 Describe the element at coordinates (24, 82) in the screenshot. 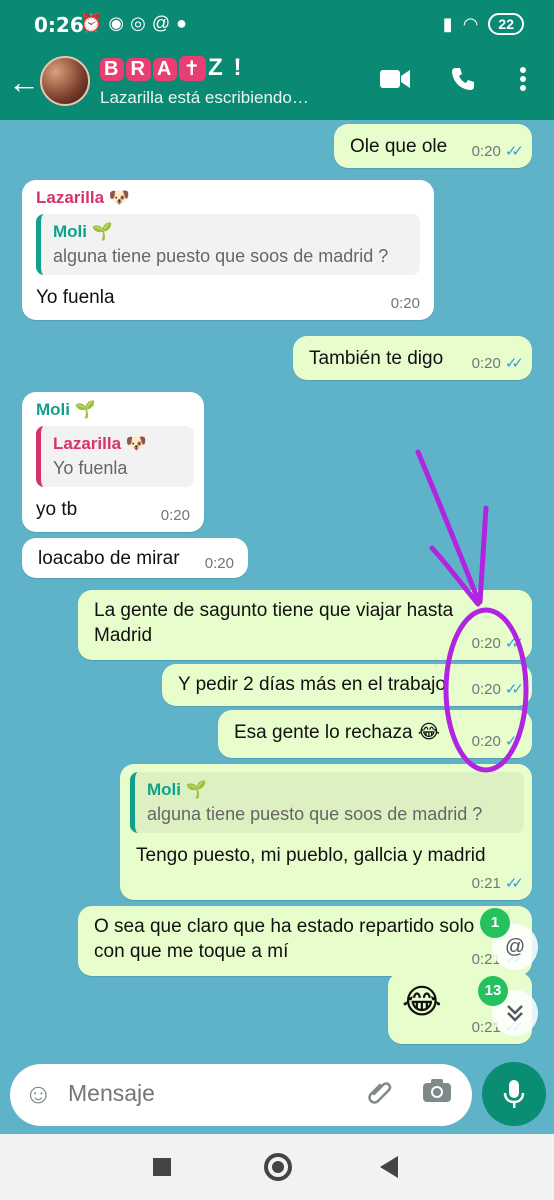

I see `back-arrow-icon: ←` at that location.